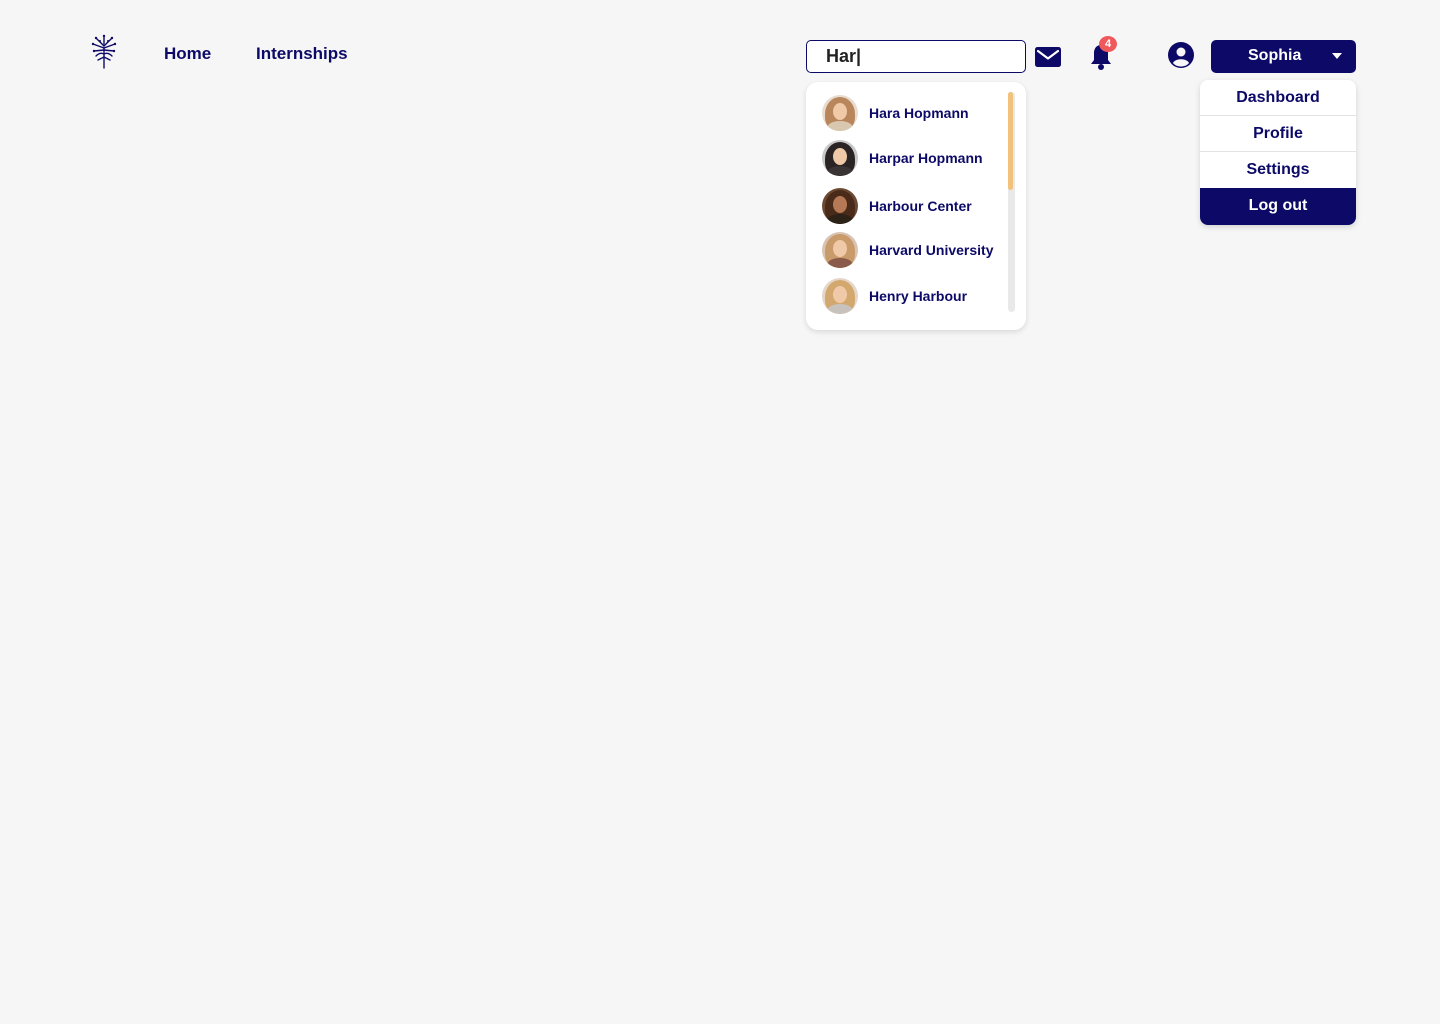  What do you see at coordinates (920, 206) in the screenshot?
I see `suggestion-name: Harbour Center` at bounding box center [920, 206].